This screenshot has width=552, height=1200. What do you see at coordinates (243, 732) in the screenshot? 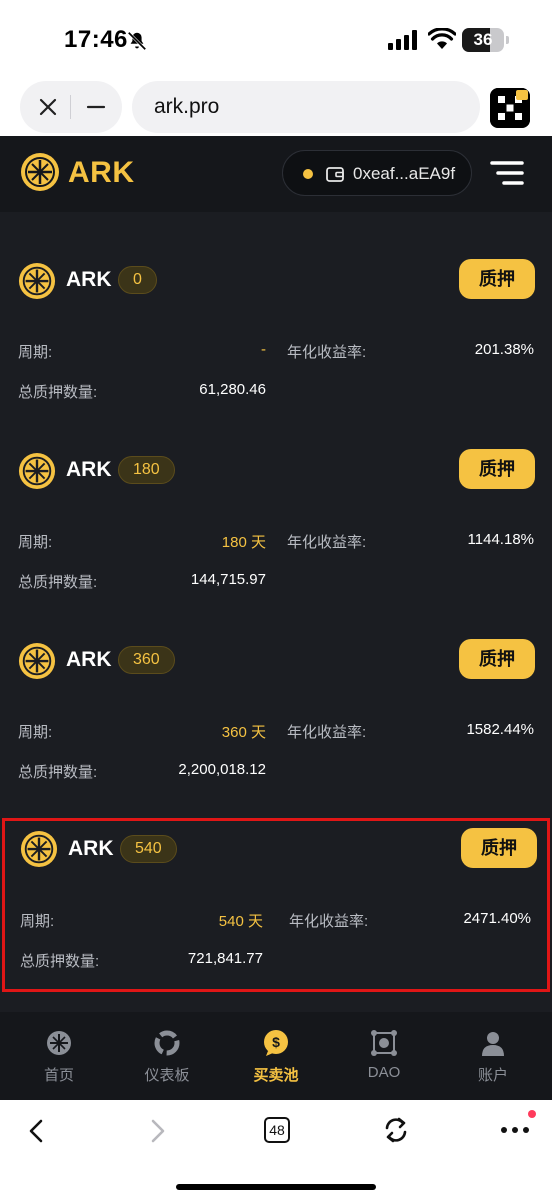
I see `period-value: 360 天` at bounding box center [243, 732].